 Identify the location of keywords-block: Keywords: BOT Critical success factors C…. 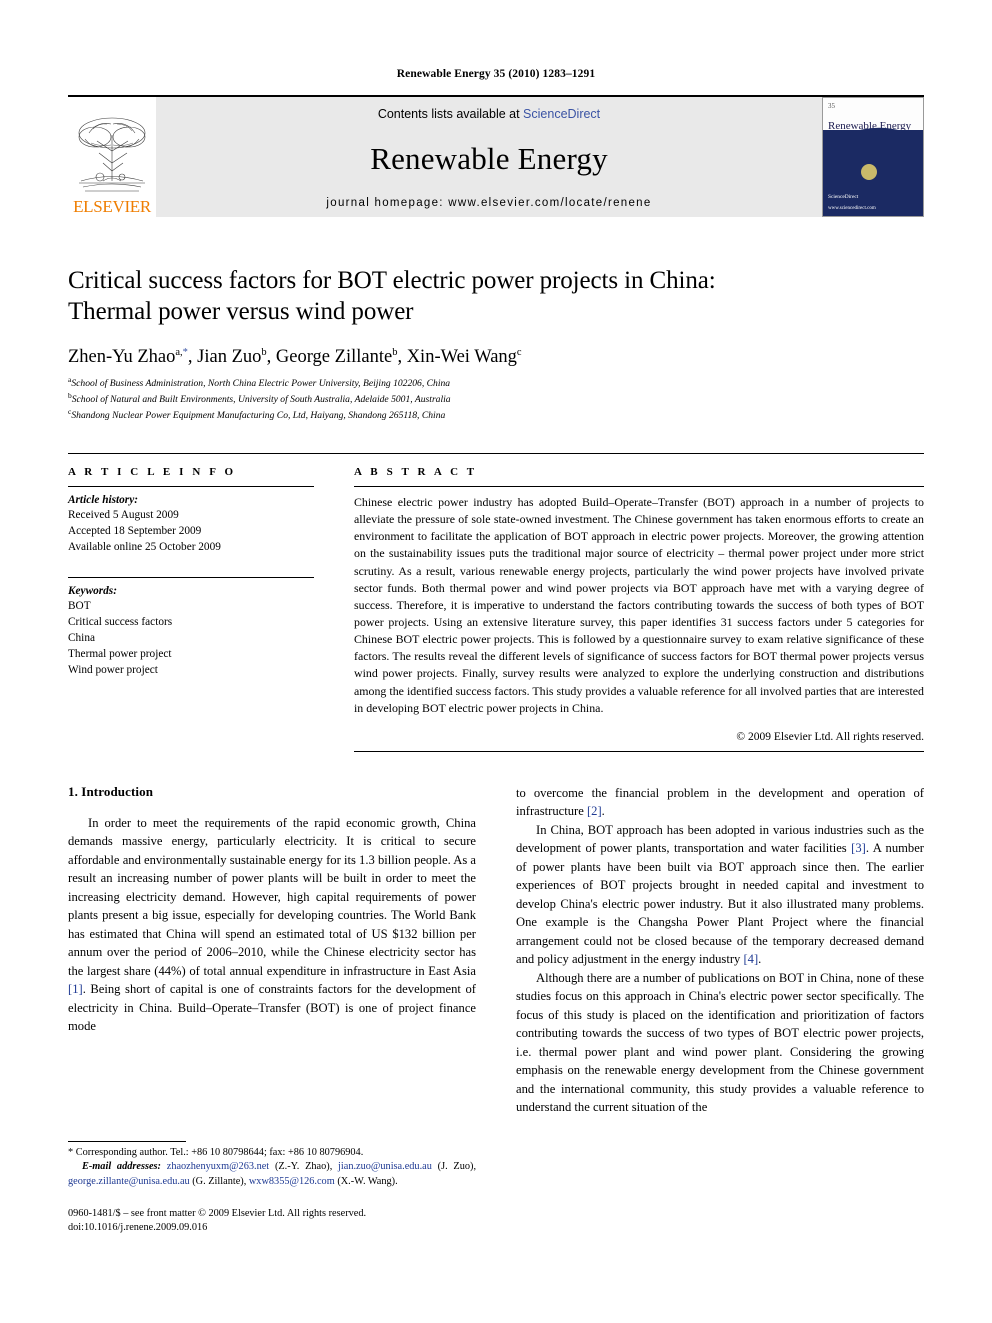
(191, 627).